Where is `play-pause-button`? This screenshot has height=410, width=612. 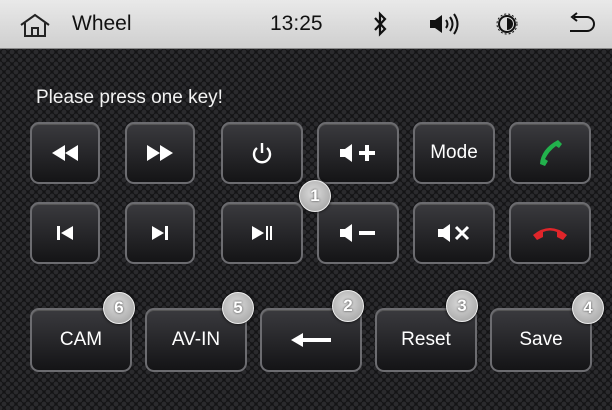 play-pause-button is located at coordinates (262, 233).